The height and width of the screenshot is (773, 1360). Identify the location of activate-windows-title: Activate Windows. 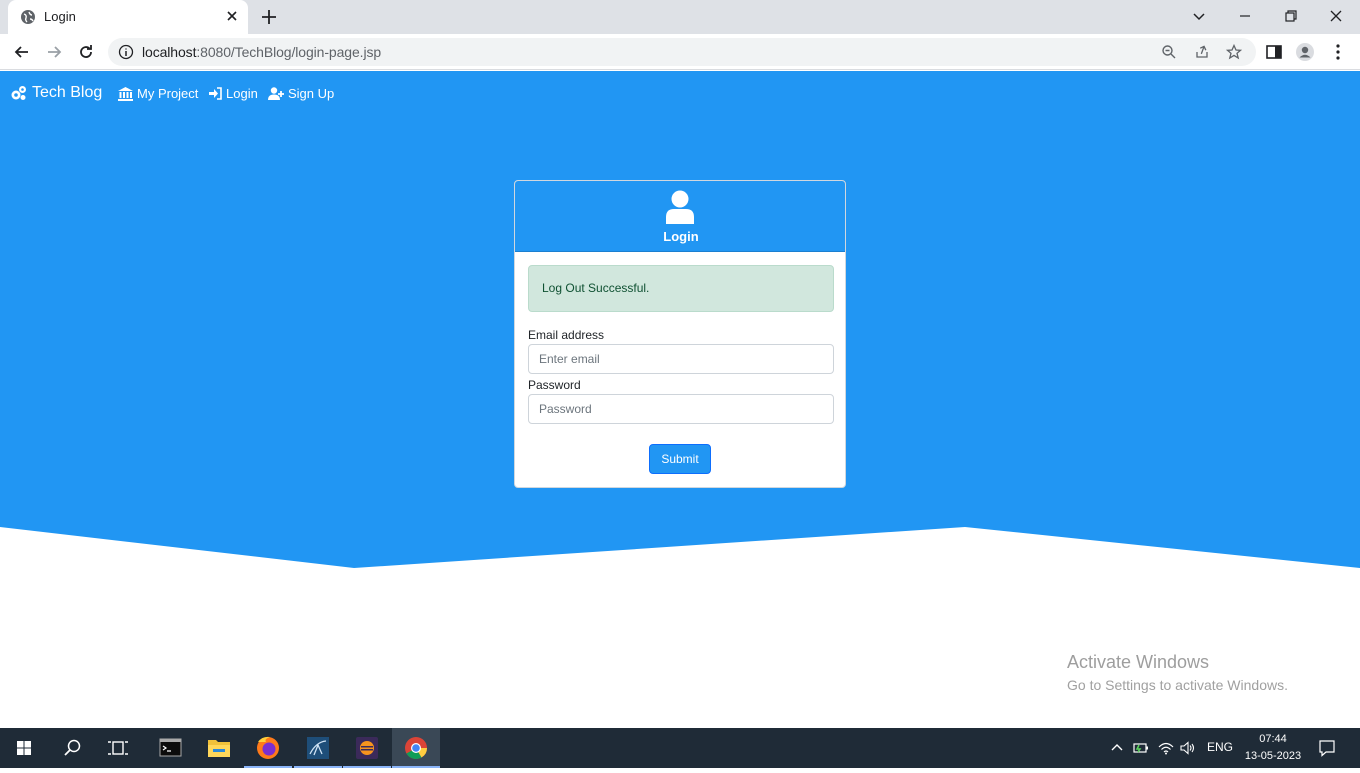
(1138, 662).